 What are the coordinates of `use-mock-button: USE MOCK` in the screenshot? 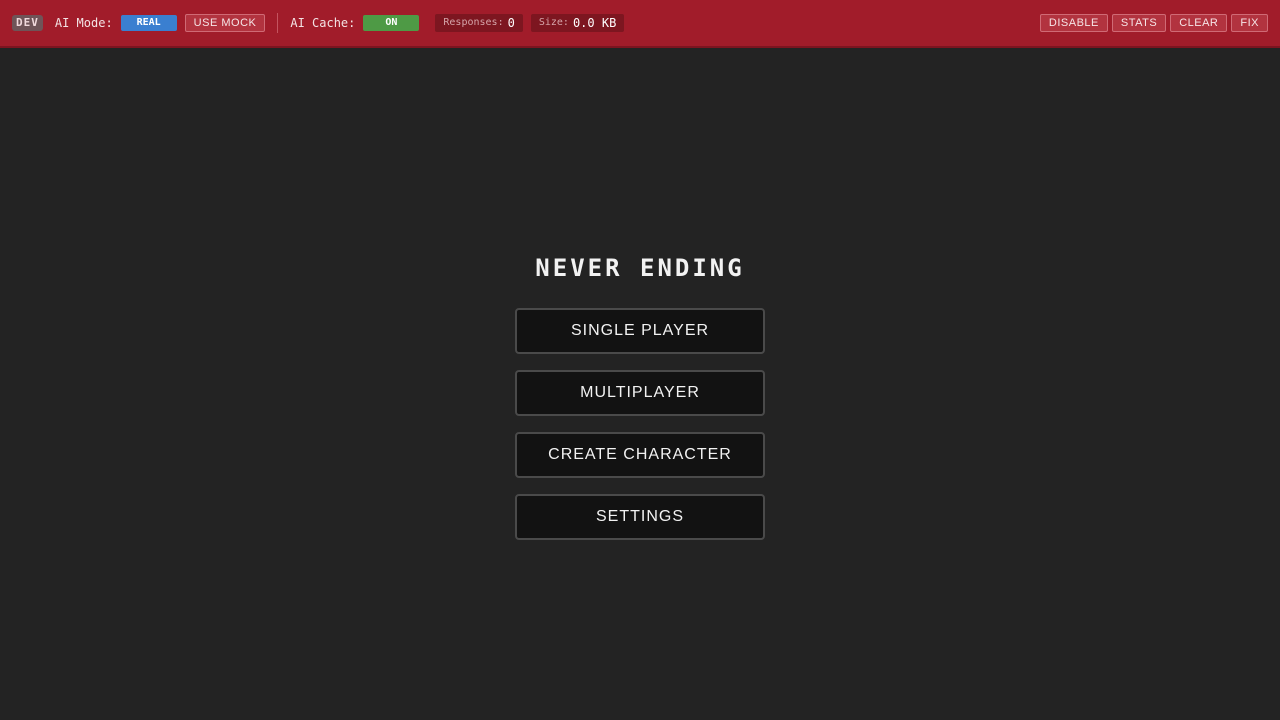 It's located at (225, 23).